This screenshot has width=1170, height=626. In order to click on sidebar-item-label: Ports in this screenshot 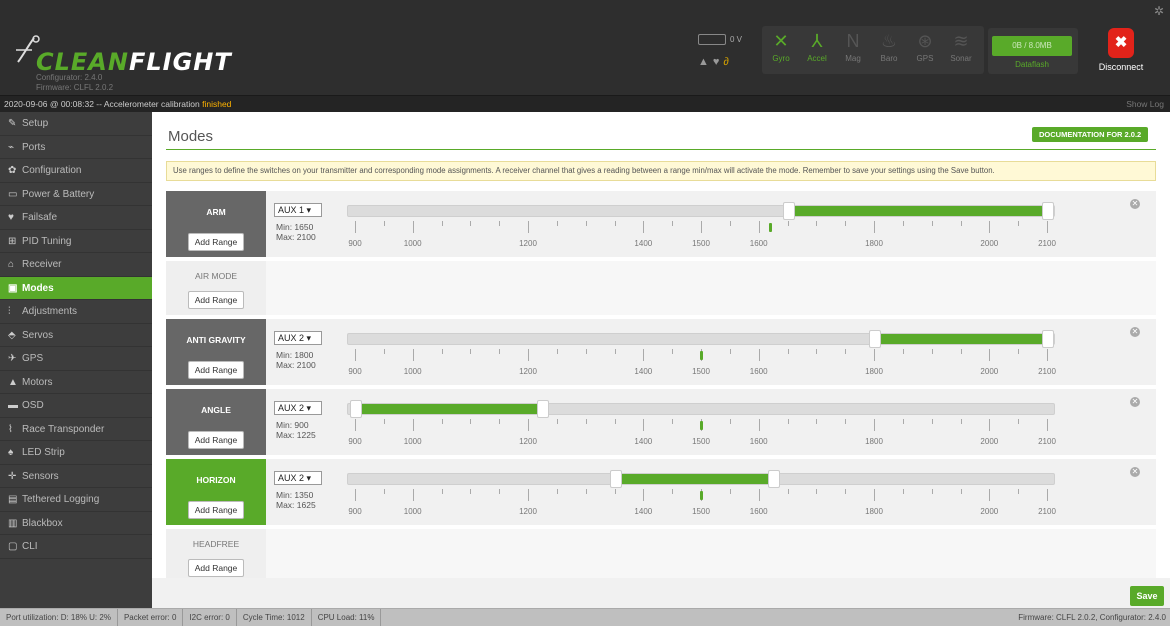, I will do `click(34, 147)`.